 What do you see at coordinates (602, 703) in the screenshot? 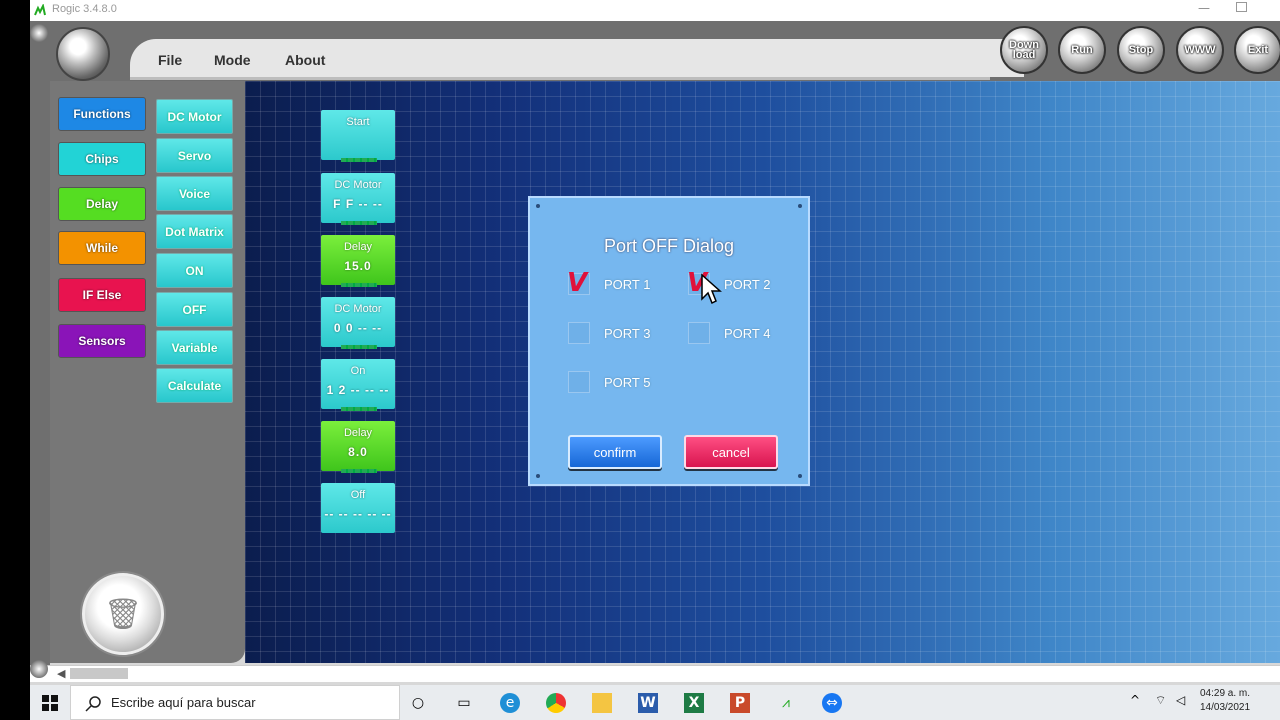
I see `file-explorer-icon` at bounding box center [602, 703].